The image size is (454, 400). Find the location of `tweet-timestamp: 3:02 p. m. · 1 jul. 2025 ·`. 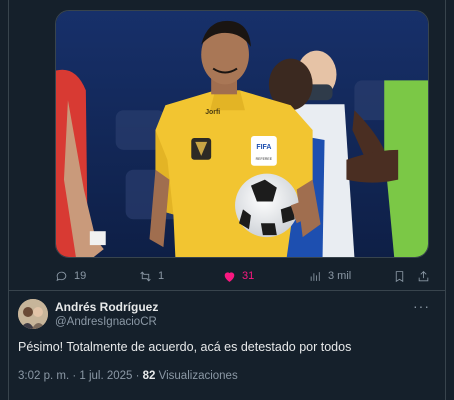

tweet-timestamp: 3:02 p. m. · 1 jul. 2025 · is located at coordinates (80, 376).